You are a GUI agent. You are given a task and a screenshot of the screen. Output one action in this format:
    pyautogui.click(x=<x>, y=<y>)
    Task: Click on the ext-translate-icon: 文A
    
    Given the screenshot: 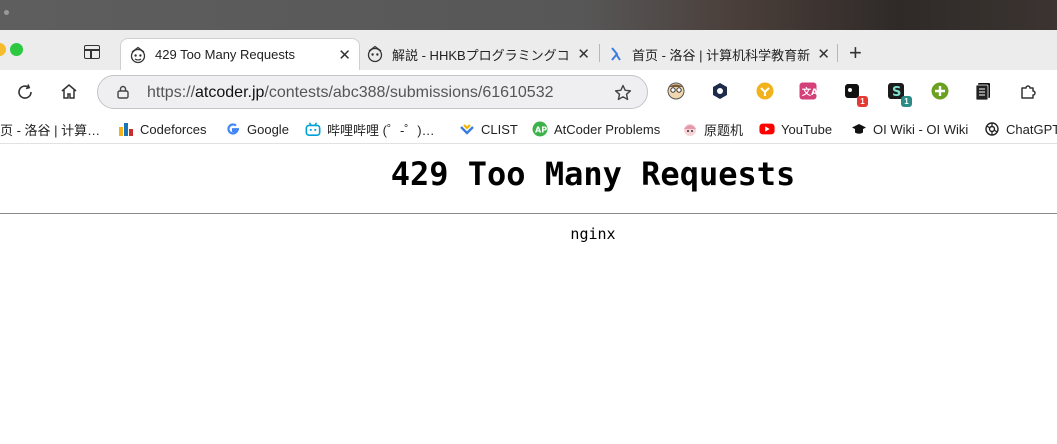 What is the action you would take?
    pyautogui.click(x=808, y=91)
    